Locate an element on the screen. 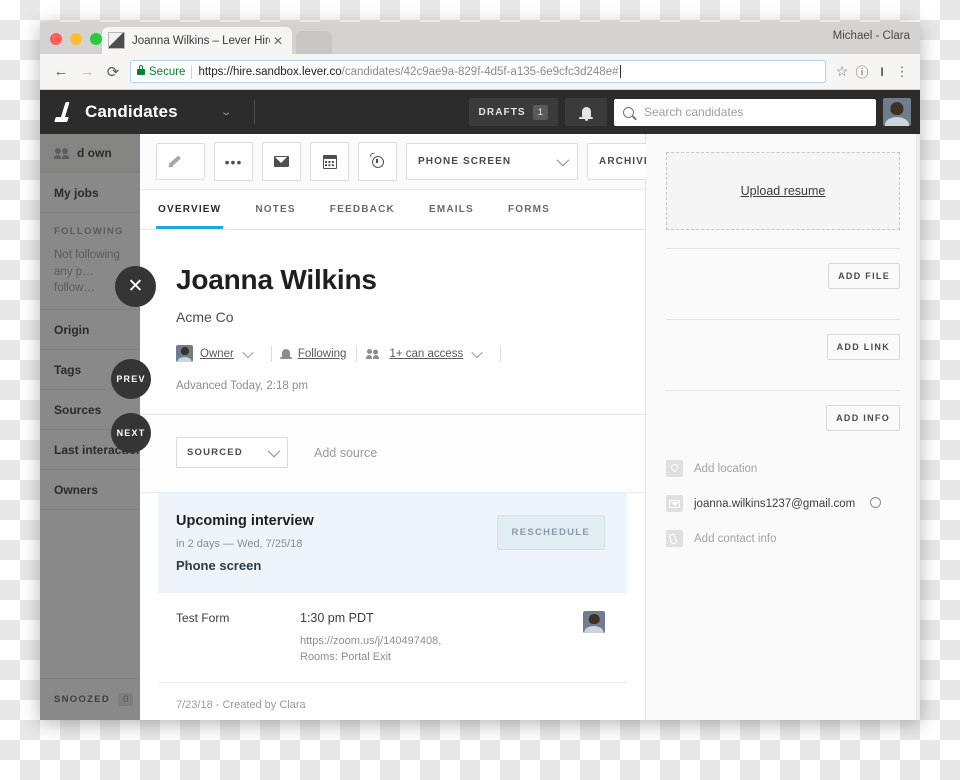 The image size is (960, 780). url-separator is located at coordinates (192, 71).